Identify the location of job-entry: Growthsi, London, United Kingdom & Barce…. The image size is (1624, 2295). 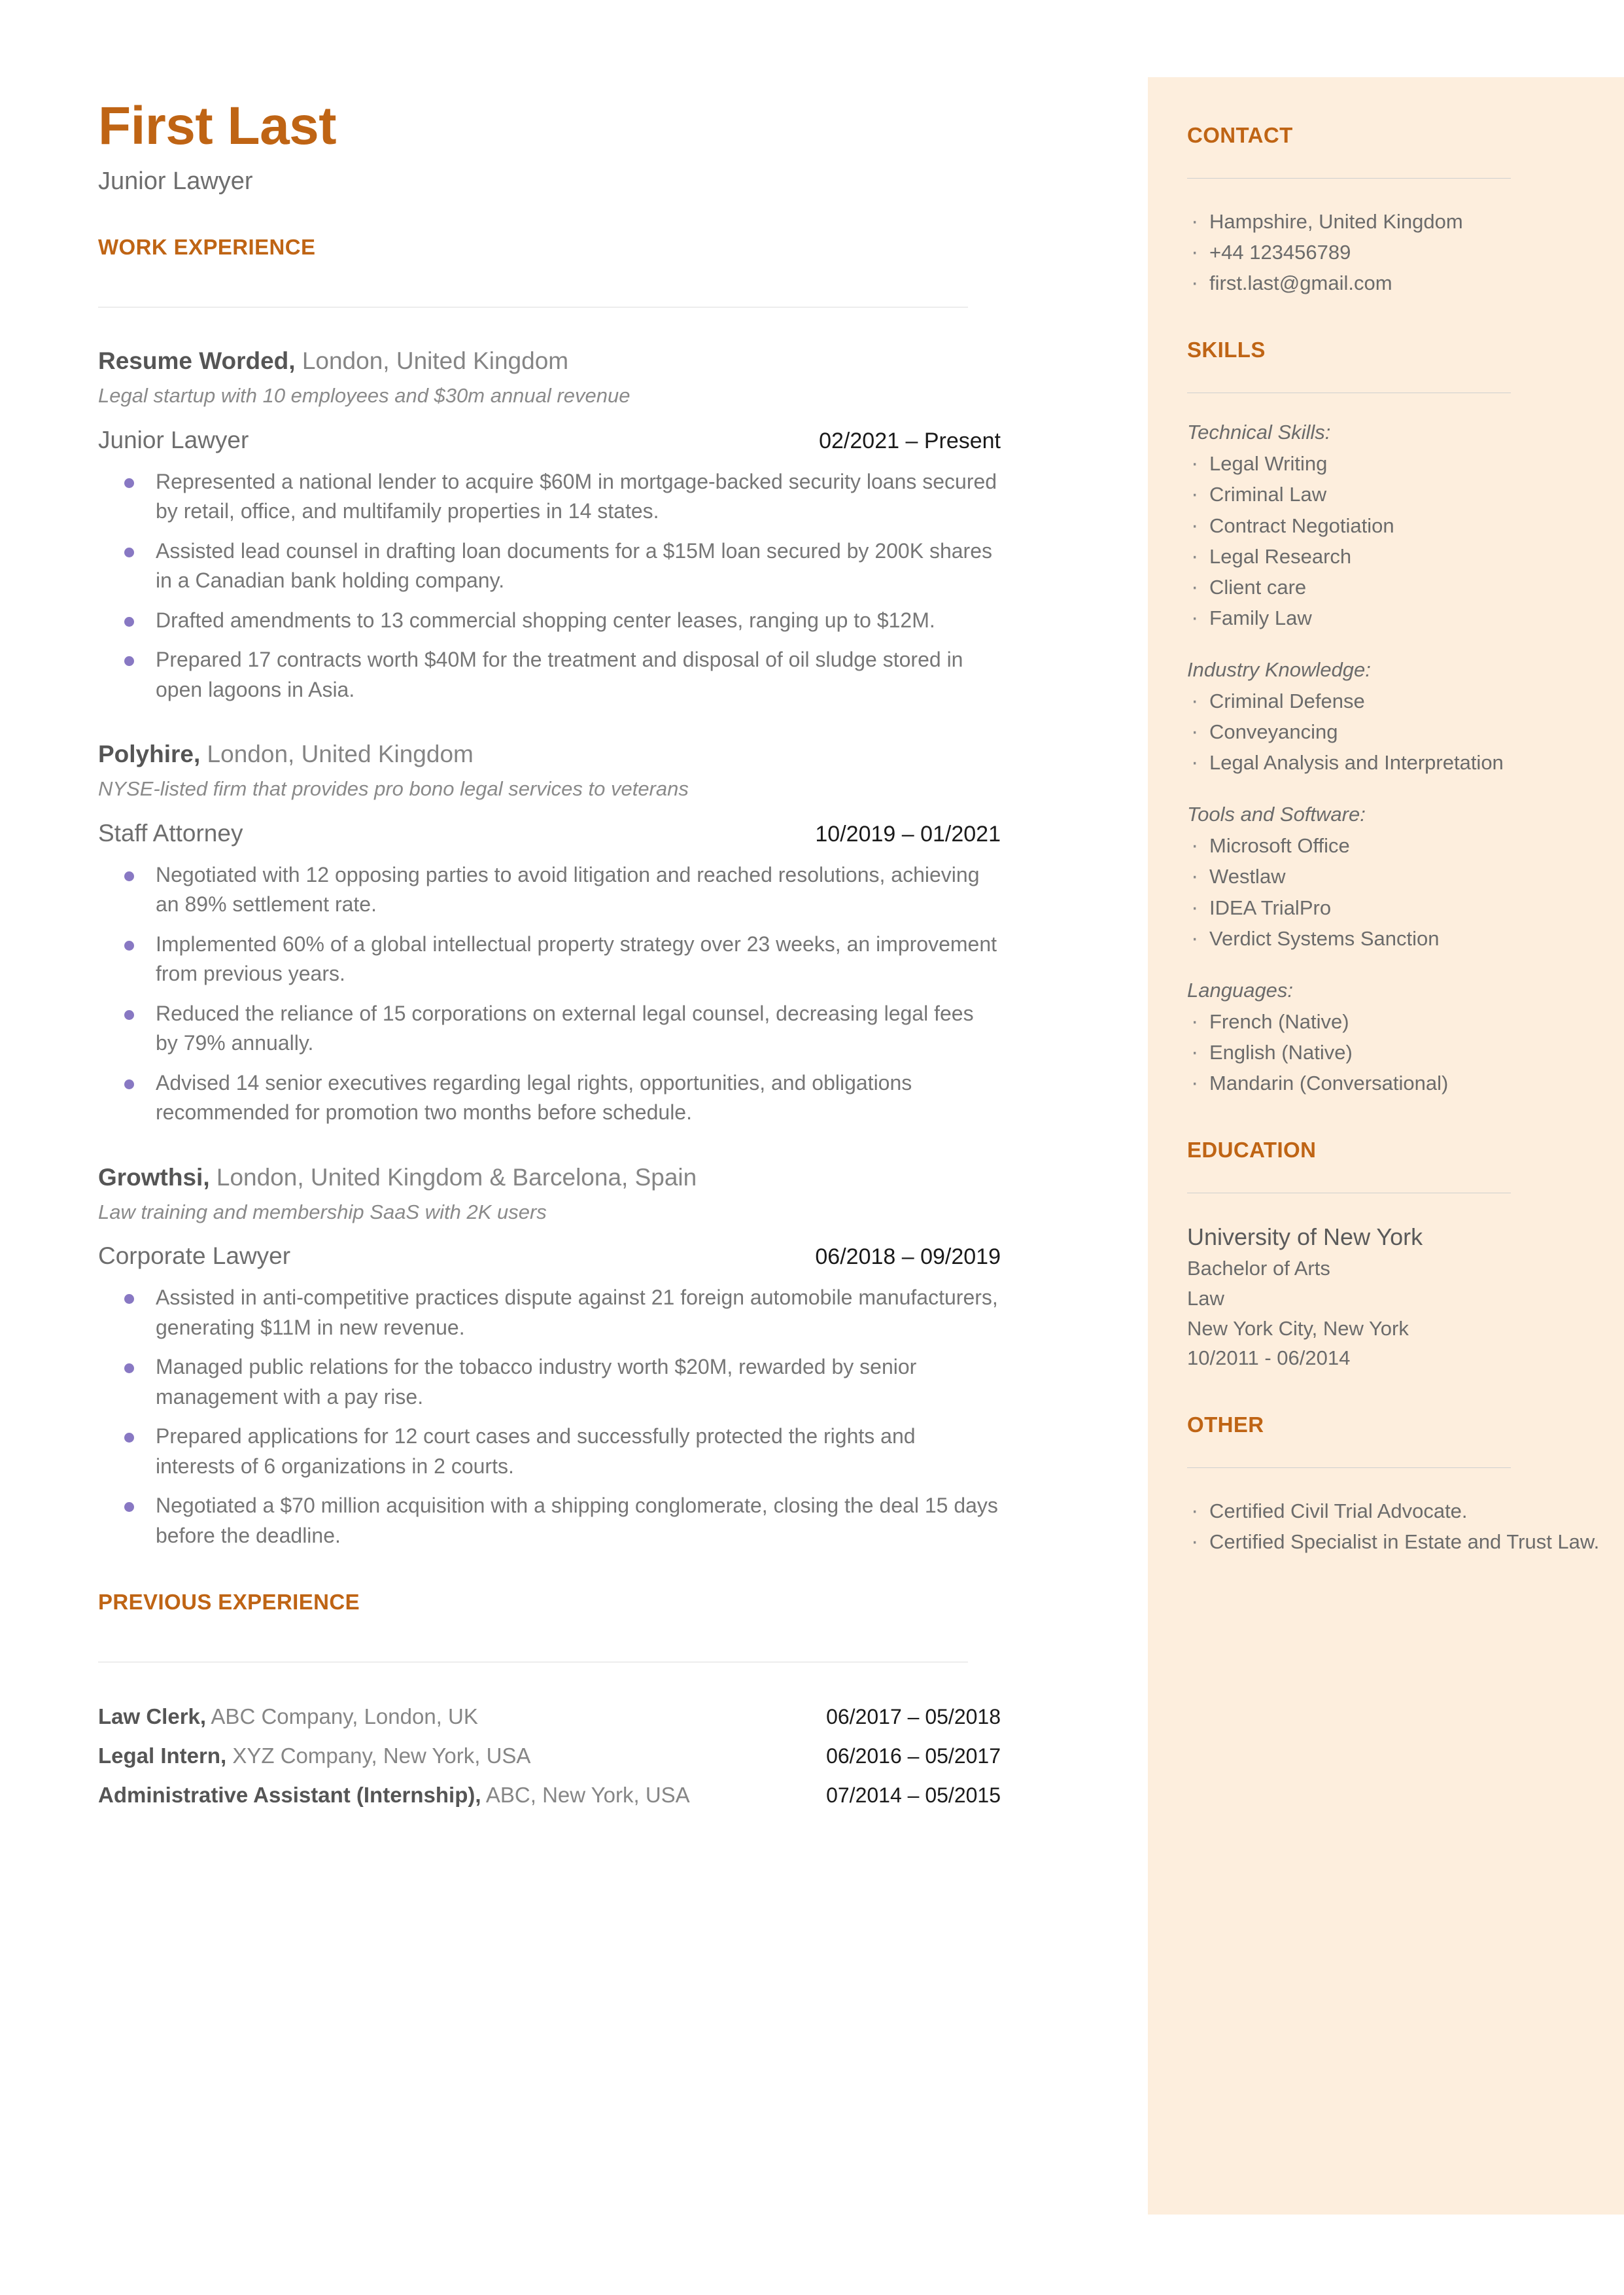
(605, 1356).